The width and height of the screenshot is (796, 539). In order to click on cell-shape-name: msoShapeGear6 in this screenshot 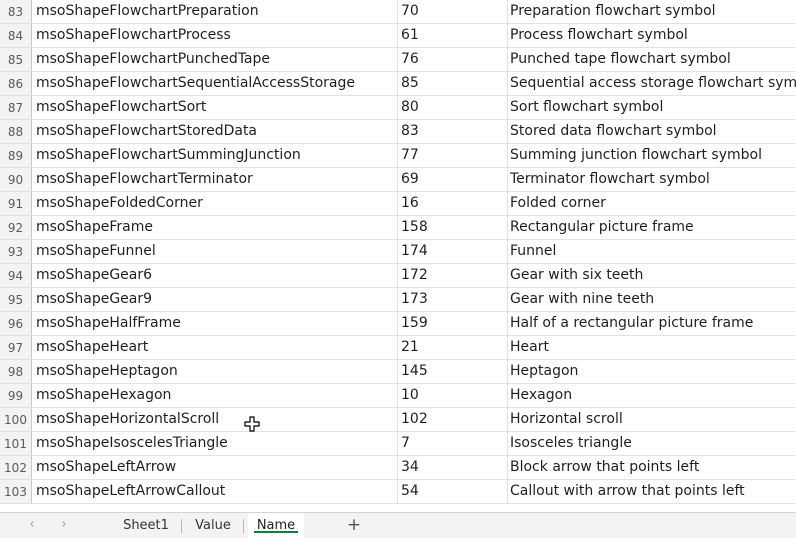, I will do `click(215, 275)`.